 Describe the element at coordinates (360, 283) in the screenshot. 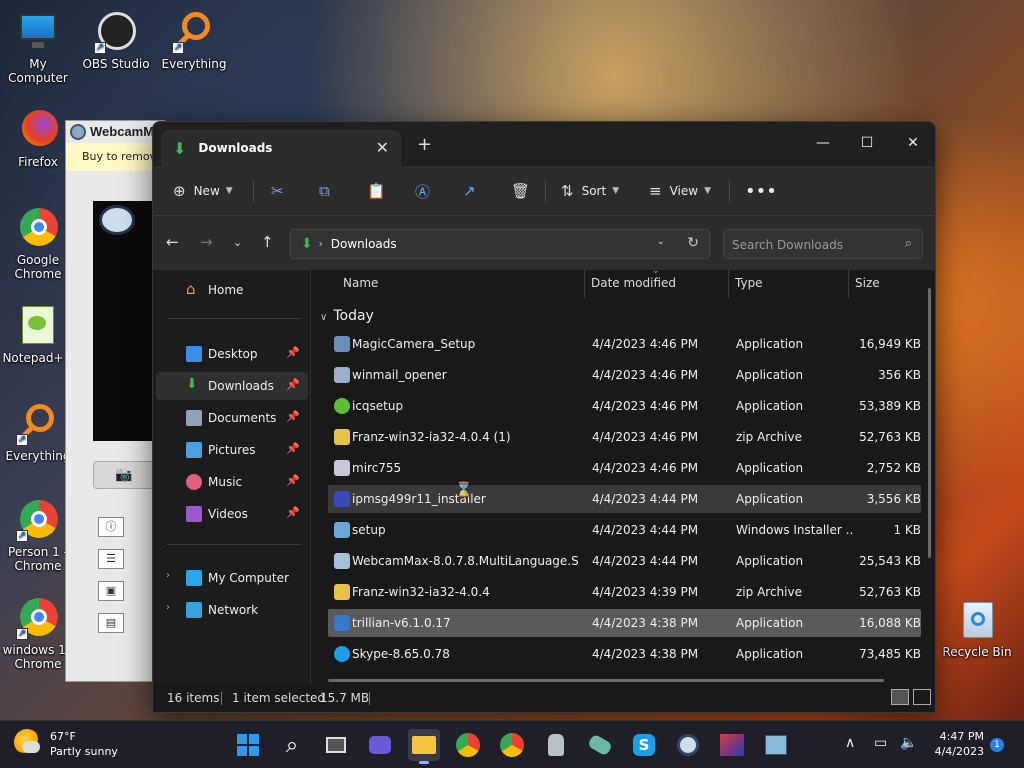

I see `column-name: Name` at that location.